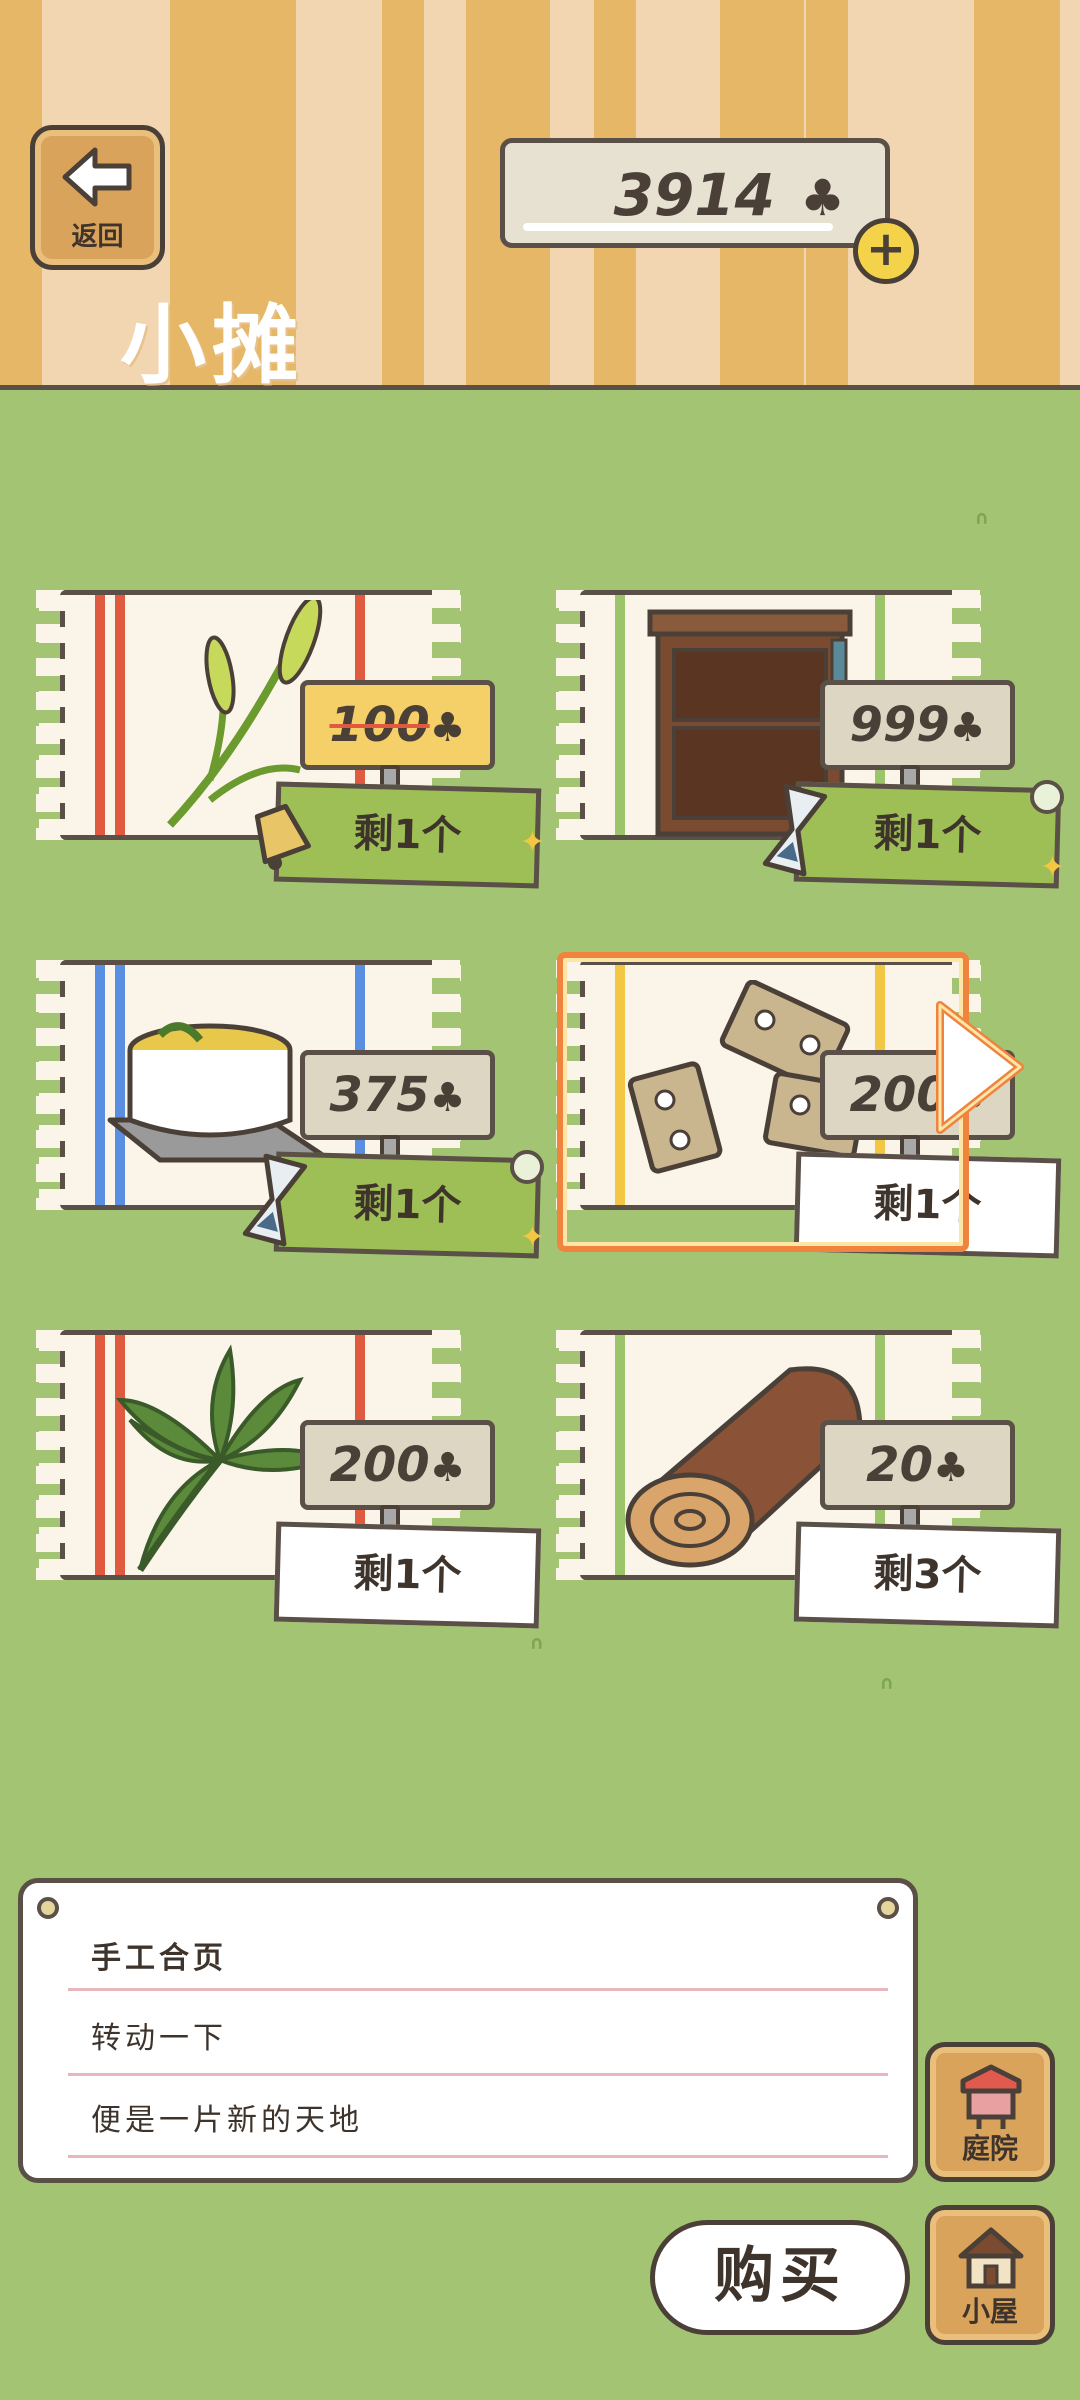 The width and height of the screenshot is (1080, 2400). Describe the element at coordinates (468, 2030) in the screenshot. I see `item-description-panel: 手工合页 转动一下 便是一片新的天地` at that location.